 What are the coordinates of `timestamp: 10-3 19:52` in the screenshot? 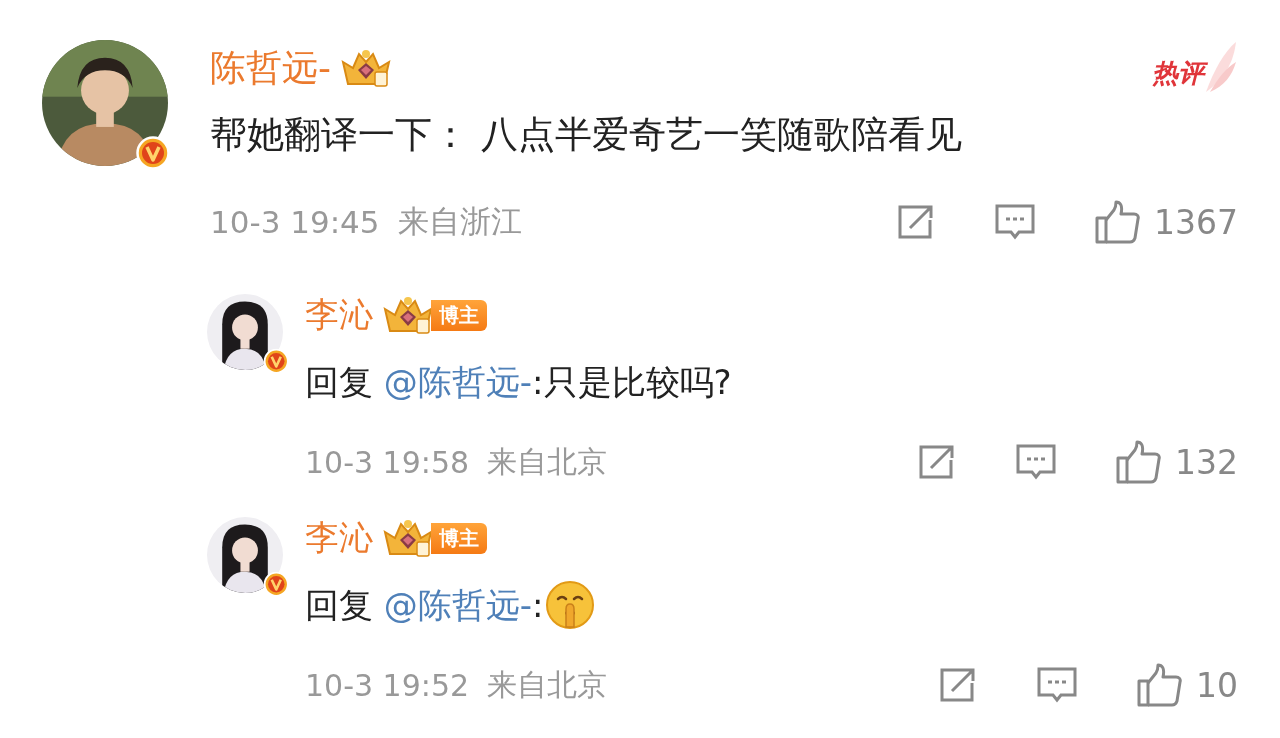 It's located at (387, 685).